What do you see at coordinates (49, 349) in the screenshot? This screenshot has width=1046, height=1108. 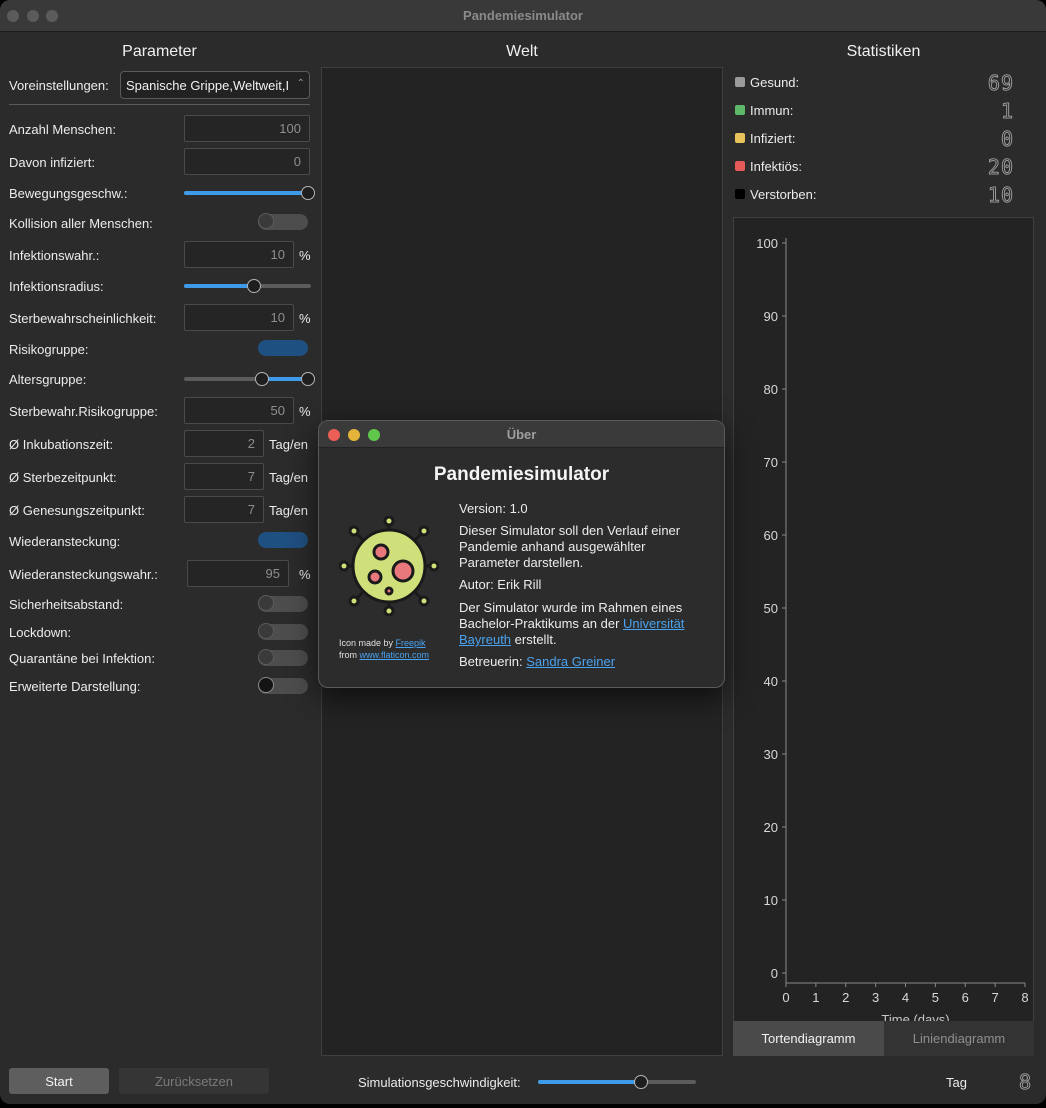 I see `risk-group-label: Risikogruppe:` at bounding box center [49, 349].